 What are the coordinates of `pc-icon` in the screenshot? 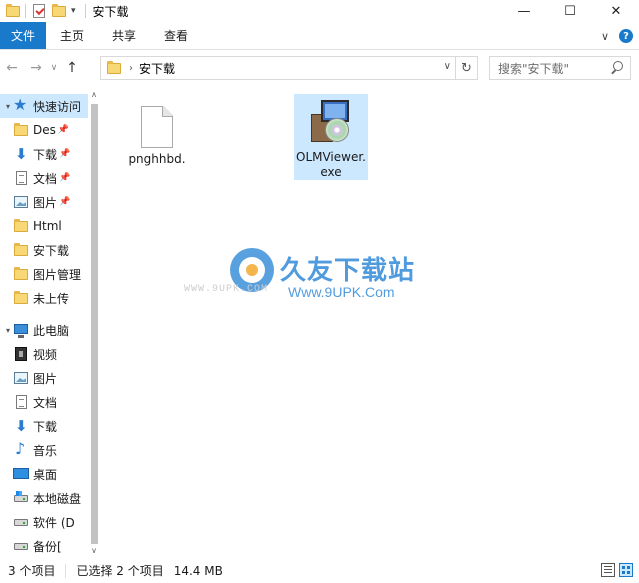 It's located at (21, 330).